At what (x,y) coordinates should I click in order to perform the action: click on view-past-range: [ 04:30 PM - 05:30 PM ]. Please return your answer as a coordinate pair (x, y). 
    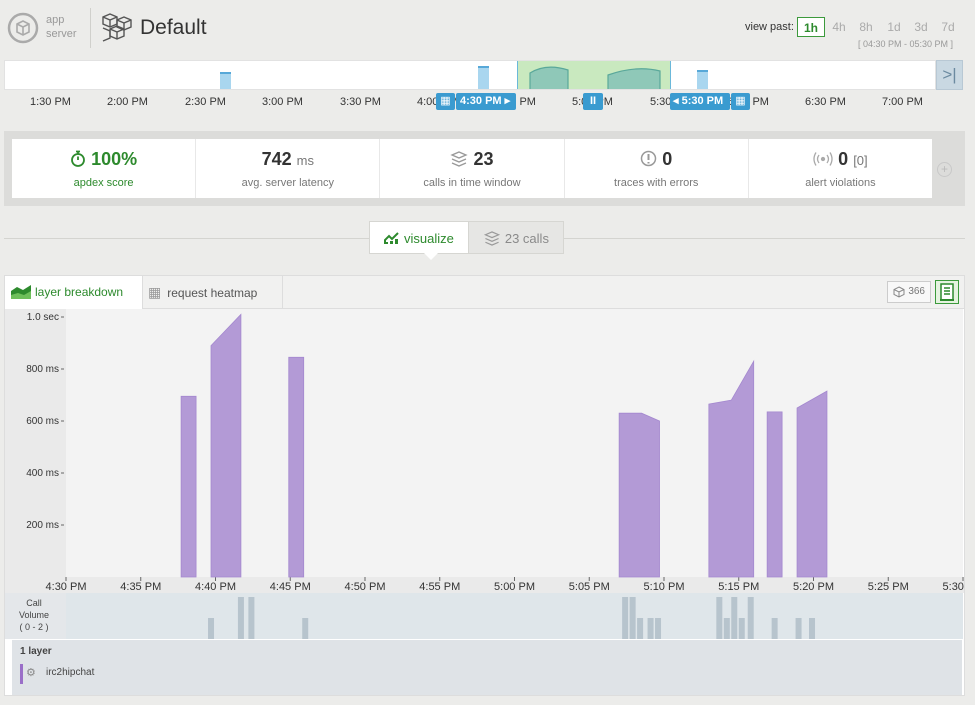
    Looking at the image, I should click on (906, 44).